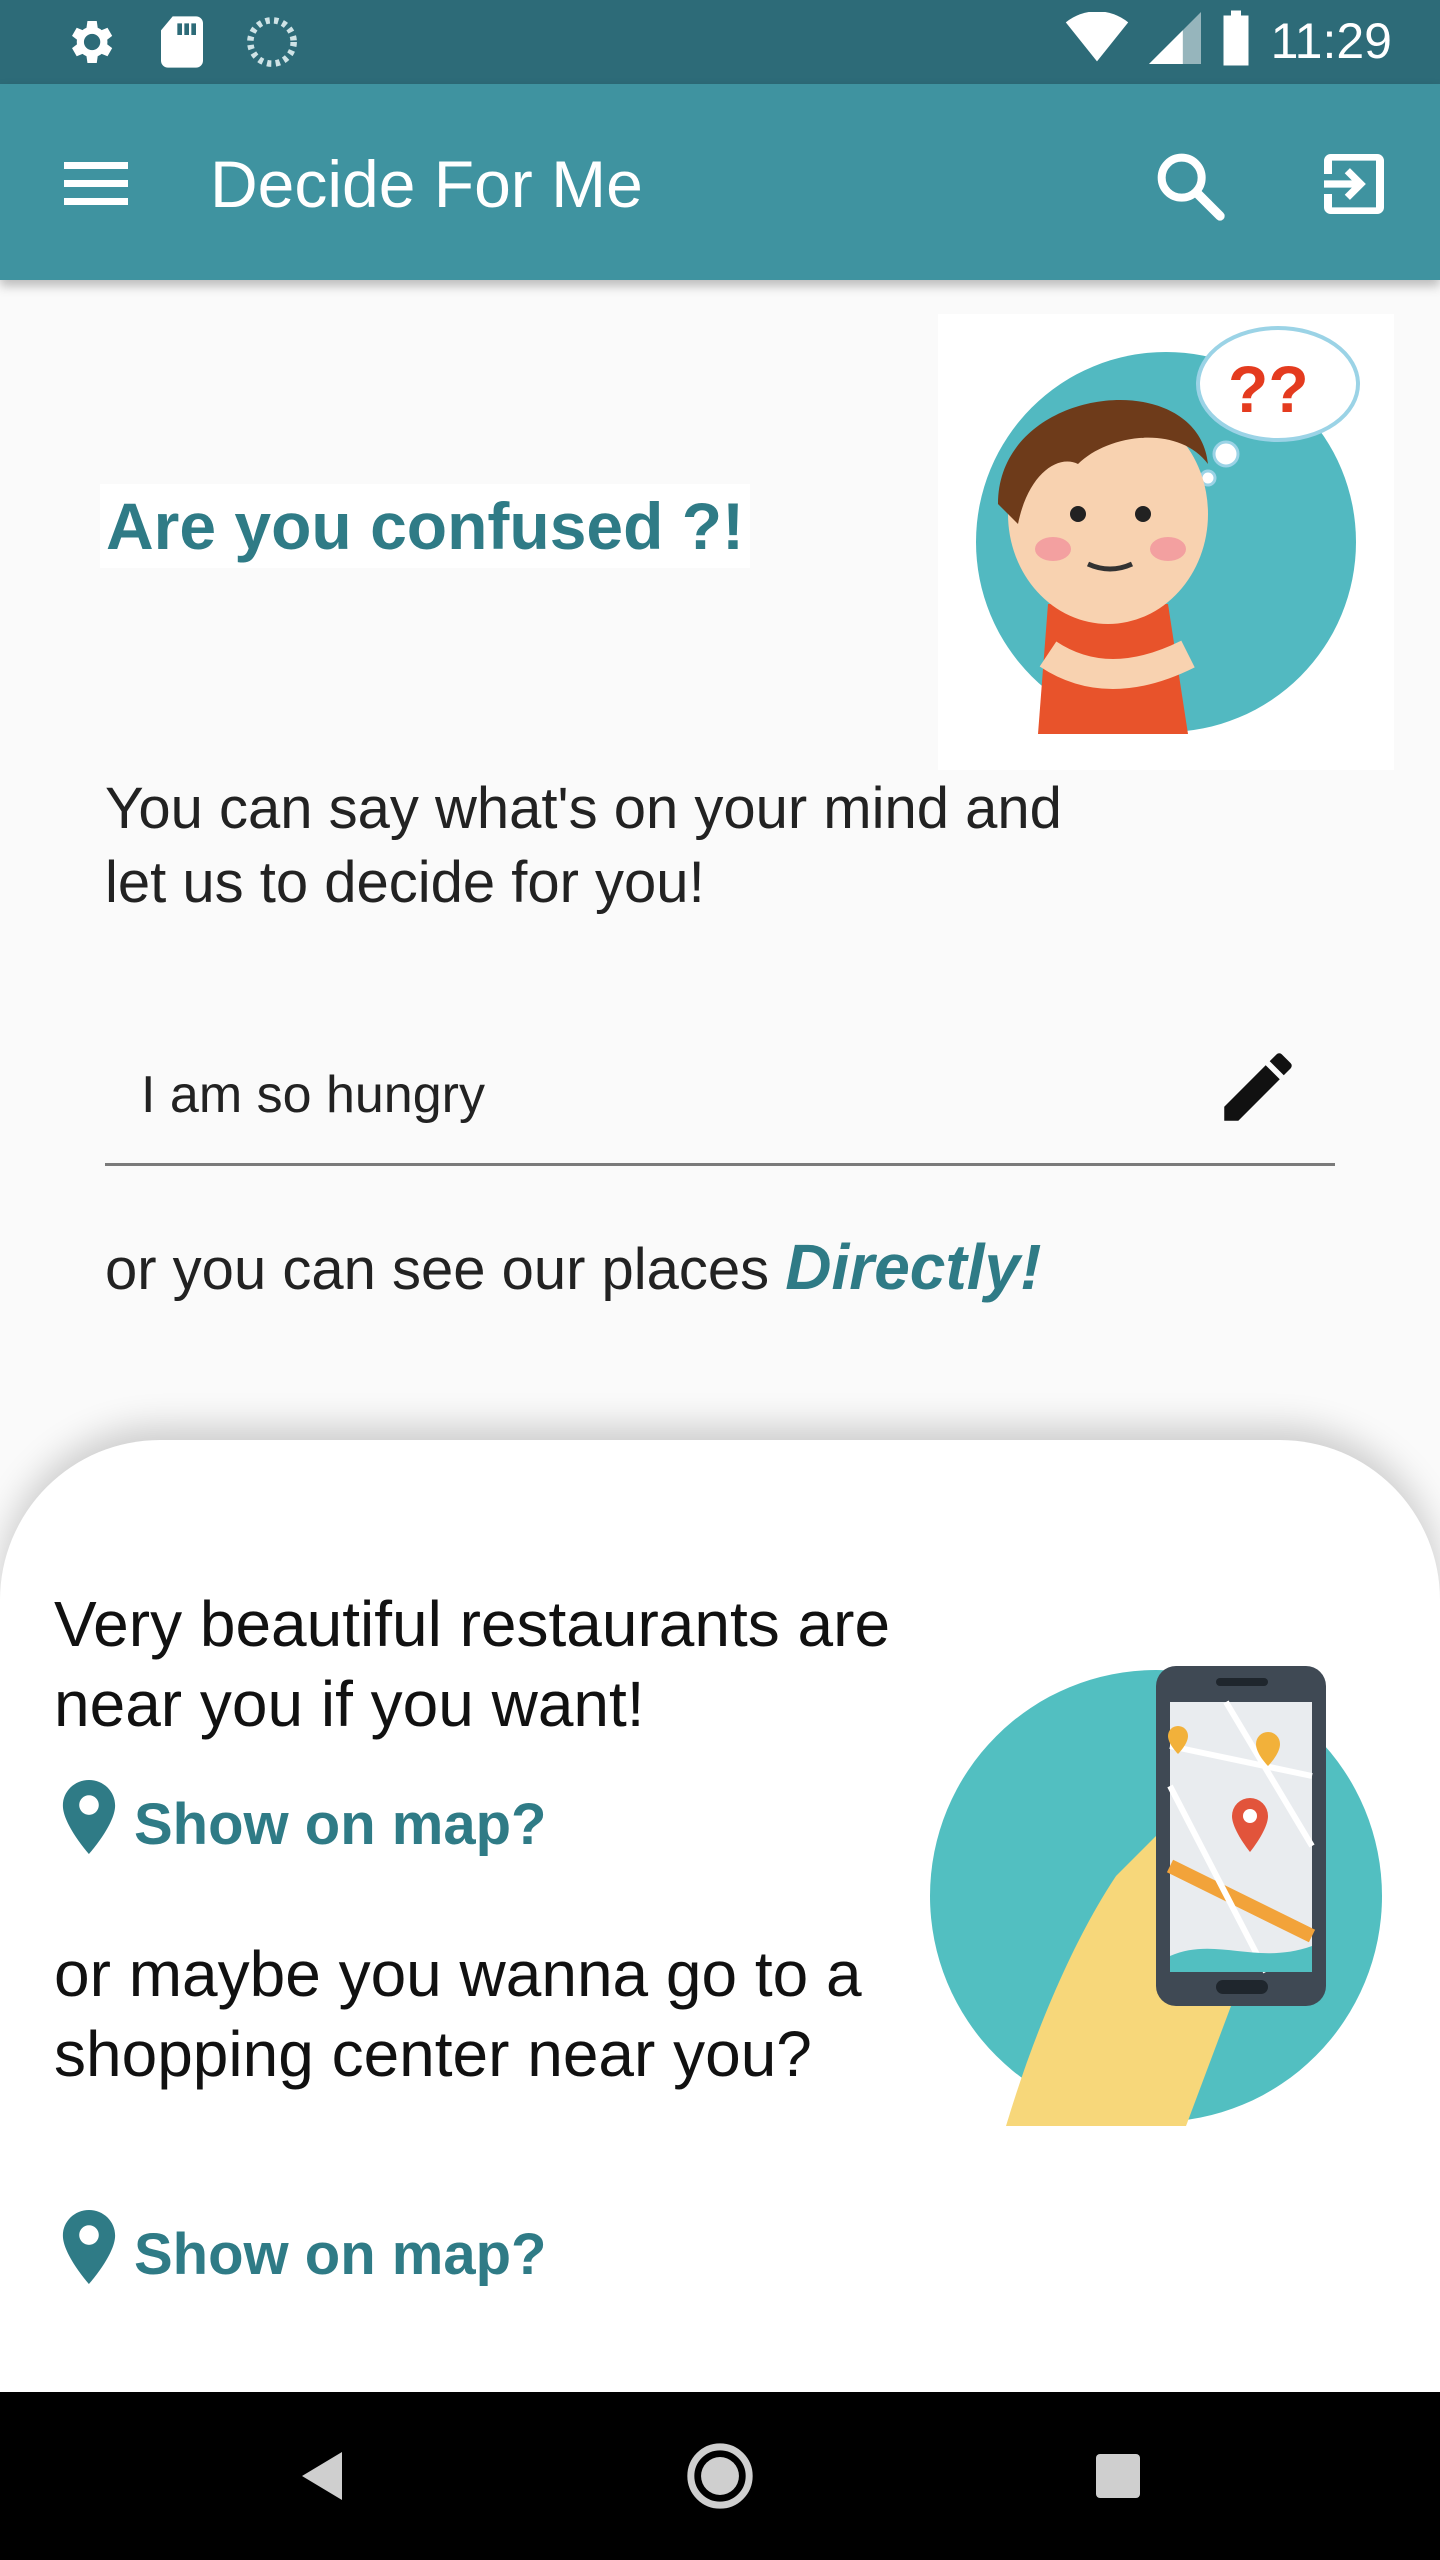 The height and width of the screenshot is (2560, 1440). I want to click on status-right-icons: 11:29, so click(1228, 40).